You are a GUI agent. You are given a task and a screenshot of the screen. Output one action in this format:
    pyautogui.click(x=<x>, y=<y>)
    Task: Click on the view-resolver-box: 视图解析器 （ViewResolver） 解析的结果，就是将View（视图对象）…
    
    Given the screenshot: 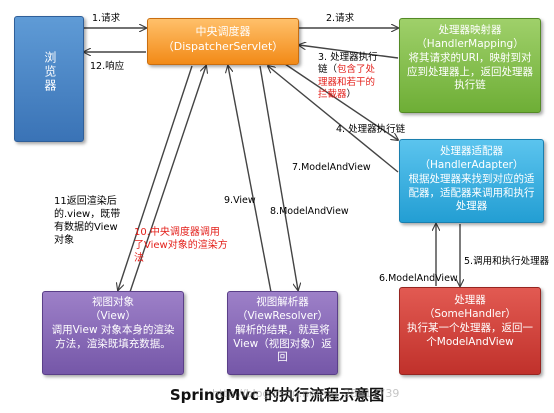 What is the action you would take?
    pyautogui.click(x=282, y=333)
    